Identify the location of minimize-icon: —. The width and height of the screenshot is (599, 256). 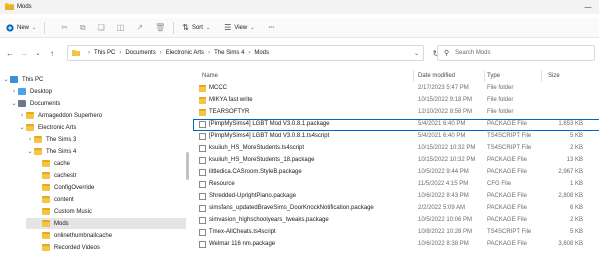
(588, 7).